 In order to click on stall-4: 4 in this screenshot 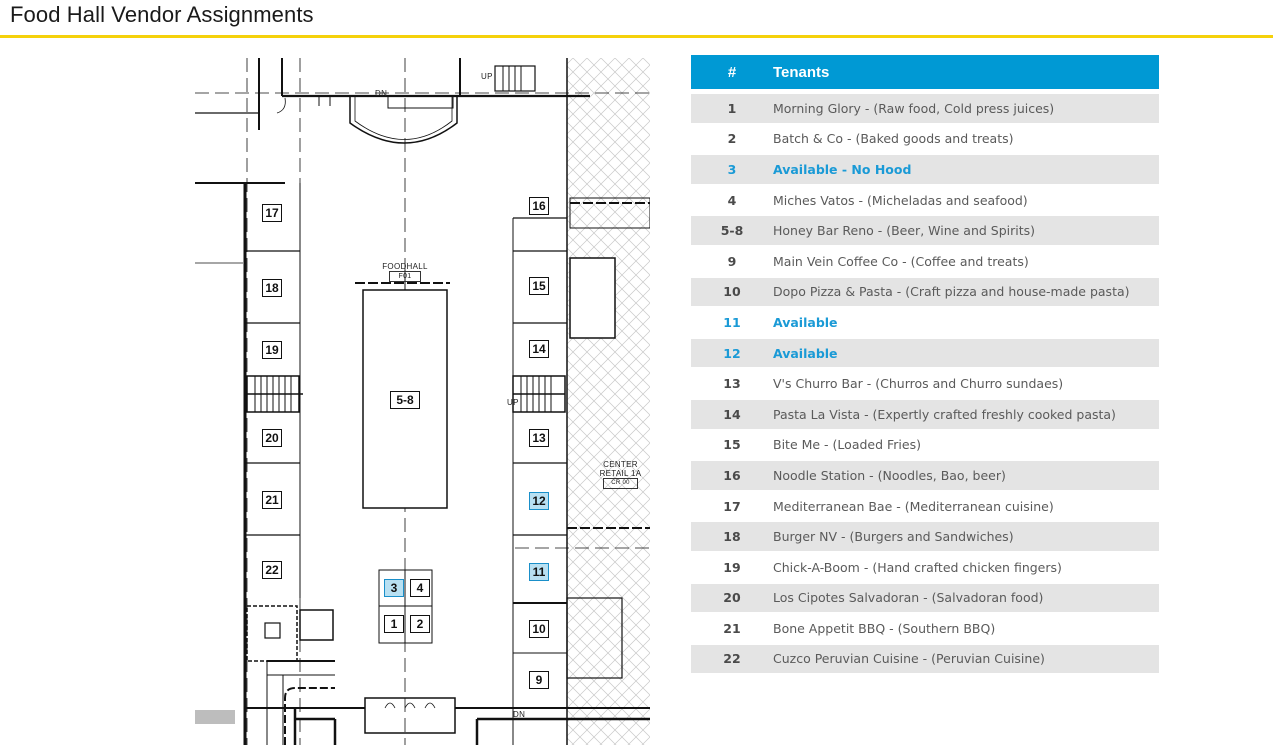, I will do `click(420, 588)`.